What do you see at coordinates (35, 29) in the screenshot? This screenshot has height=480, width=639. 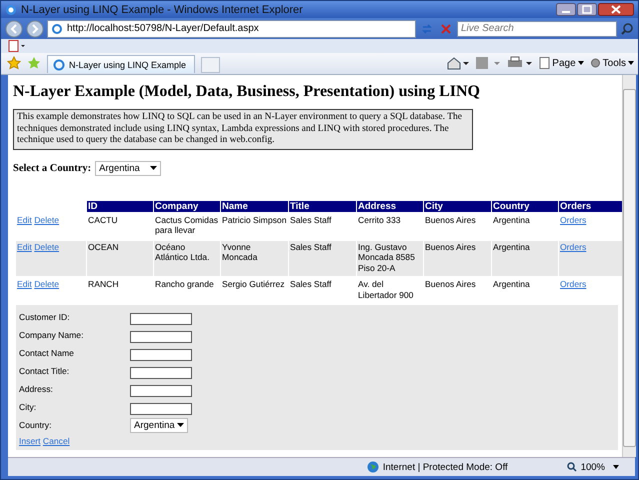 I see `forward-icon` at bounding box center [35, 29].